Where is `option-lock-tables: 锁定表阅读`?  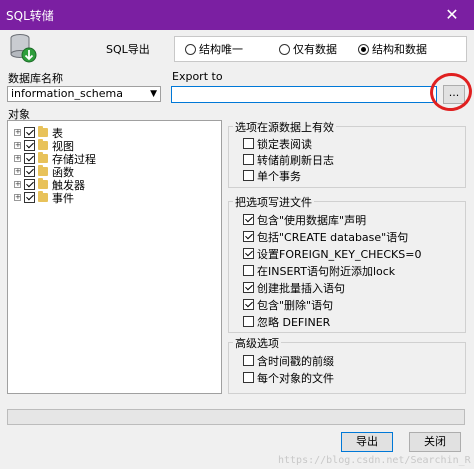 option-lock-tables: 锁定表阅读 is located at coordinates (277, 144).